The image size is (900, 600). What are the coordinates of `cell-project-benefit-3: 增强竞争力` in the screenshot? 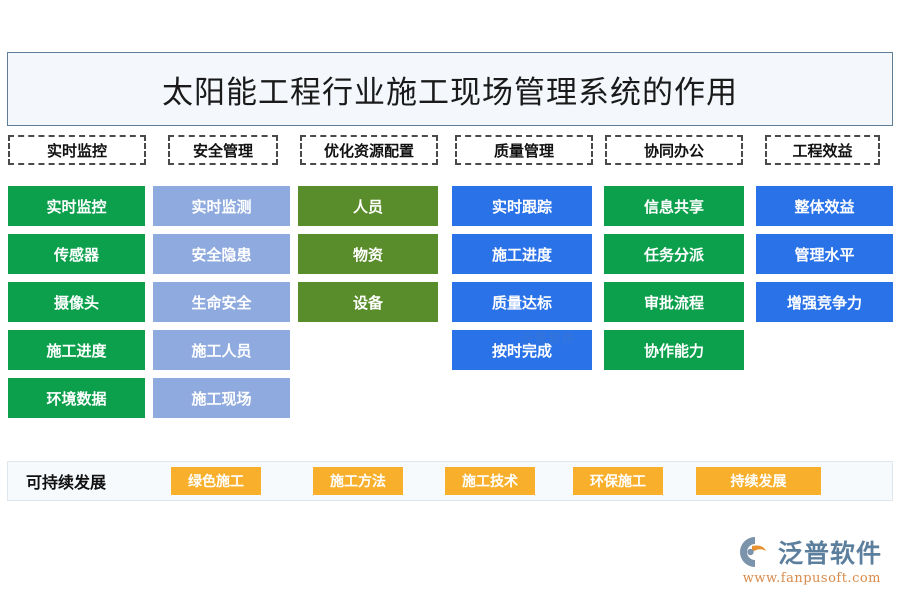 It's located at (824, 302).